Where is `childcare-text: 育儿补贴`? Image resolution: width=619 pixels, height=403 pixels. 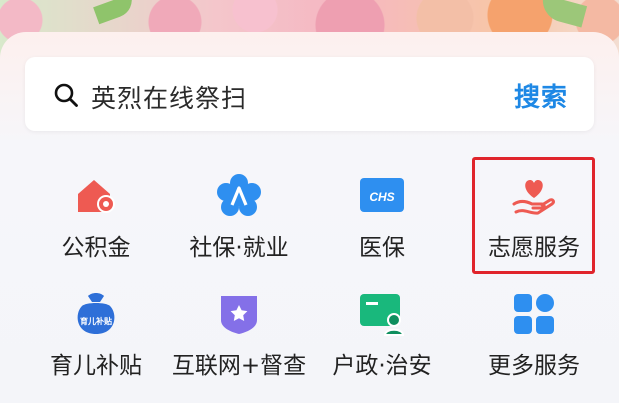 childcare-text: 育儿补贴 is located at coordinates (96, 321).